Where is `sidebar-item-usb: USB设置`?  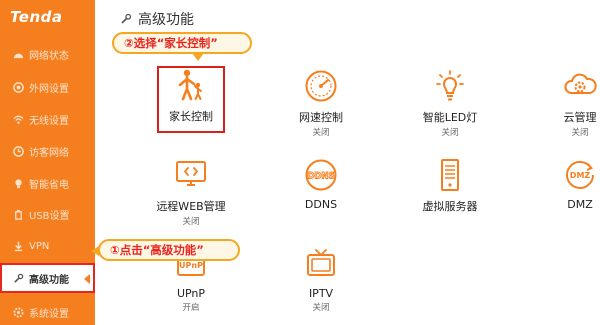
sidebar-item-usb: USB设置 is located at coordinates (47, 214).